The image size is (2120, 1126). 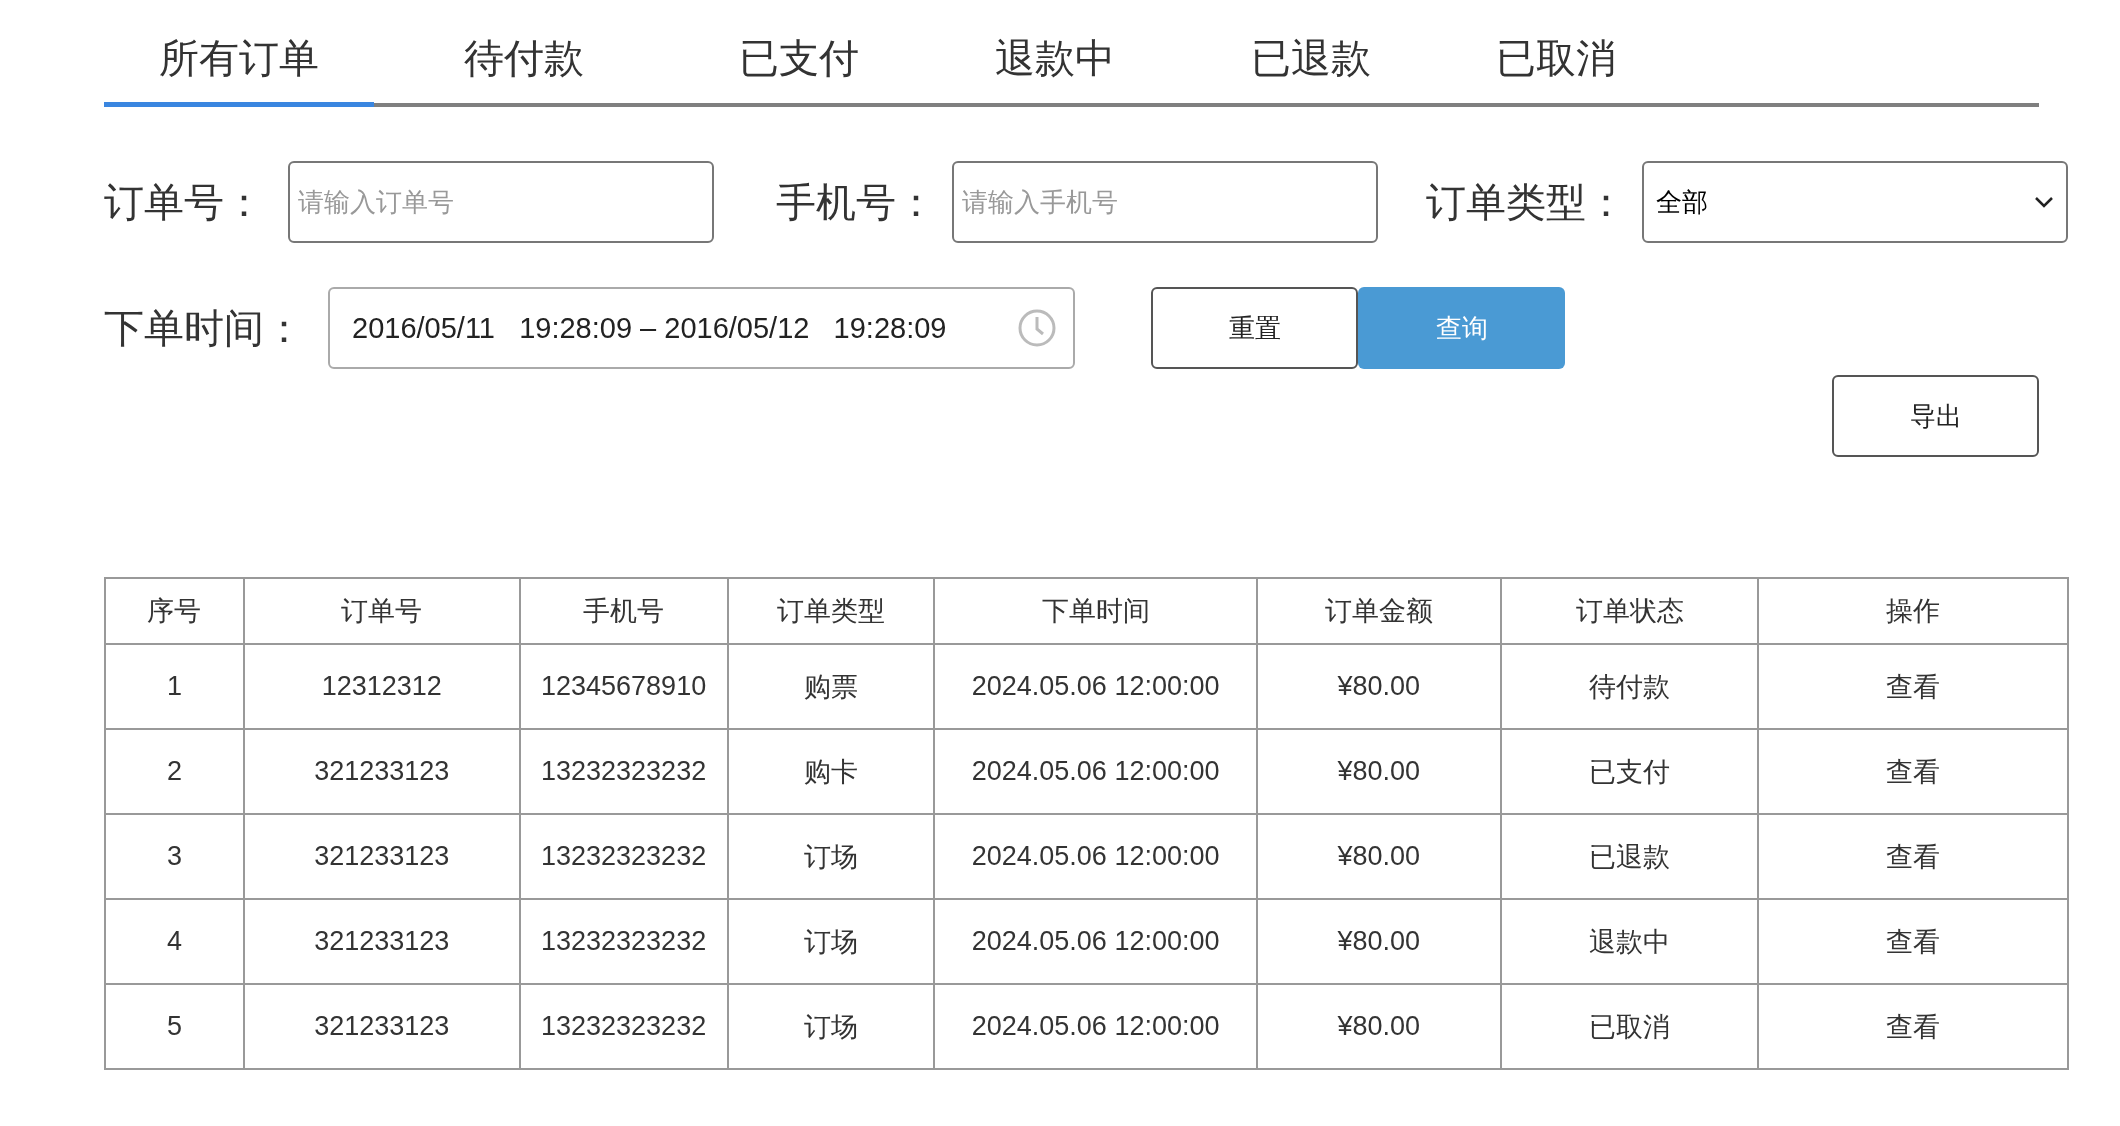 I want to click on column-header: 下单时间, so click(x=1095, y=611).